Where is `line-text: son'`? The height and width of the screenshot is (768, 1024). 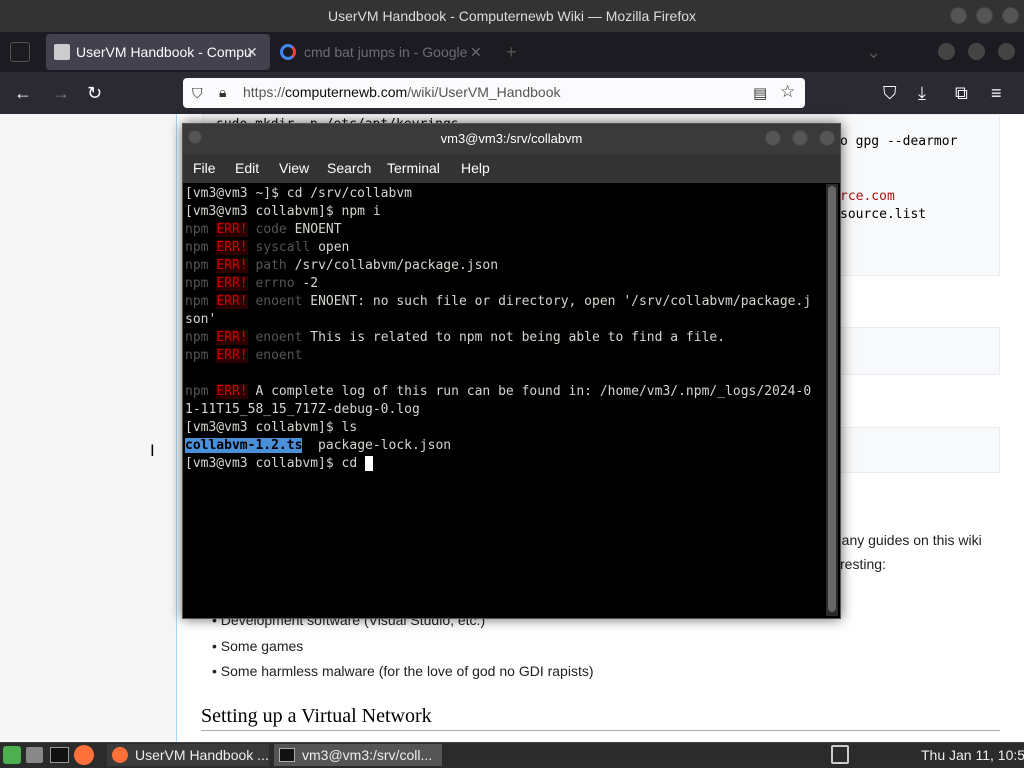
line-text: son' is located at coordinates (201, 319).